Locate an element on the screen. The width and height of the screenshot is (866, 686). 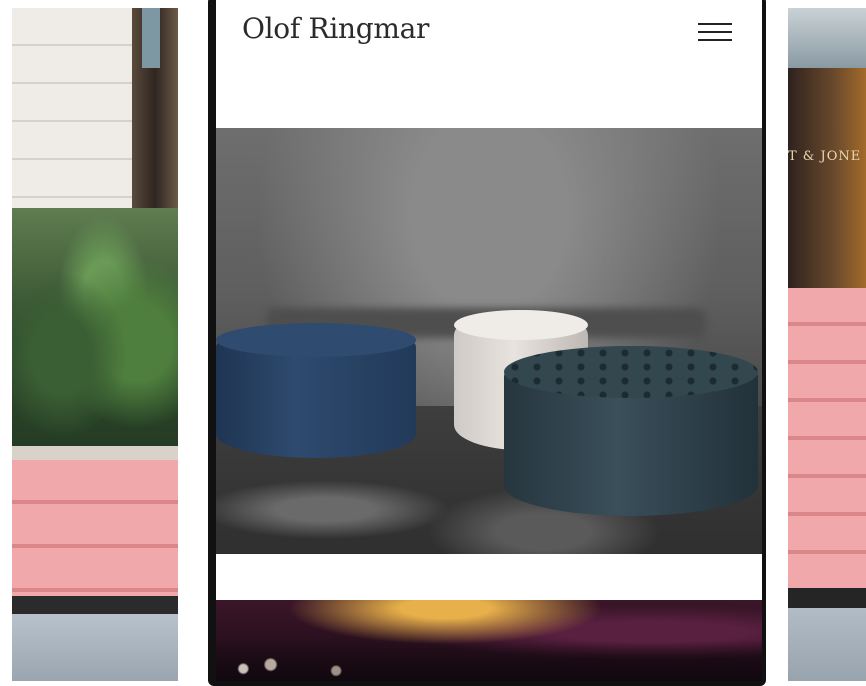
sky is located at coordinates (827, 38).